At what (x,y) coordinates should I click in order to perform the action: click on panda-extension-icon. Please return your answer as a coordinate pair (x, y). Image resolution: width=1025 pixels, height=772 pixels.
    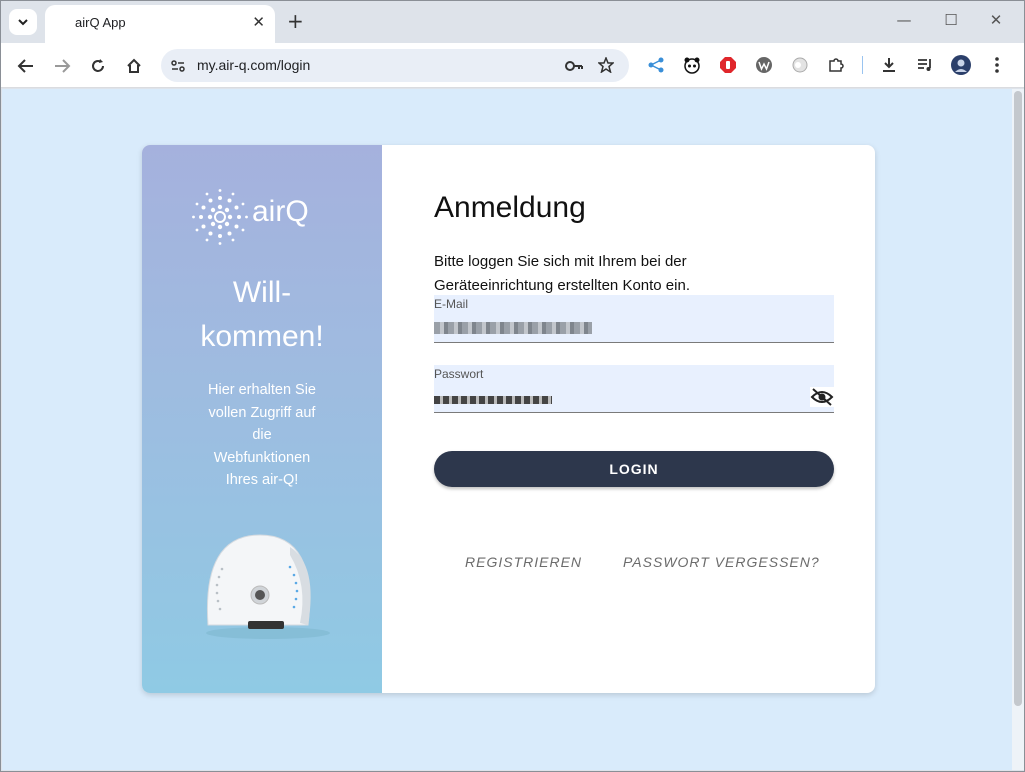
    Looking at the image, I should click on (692, 65).